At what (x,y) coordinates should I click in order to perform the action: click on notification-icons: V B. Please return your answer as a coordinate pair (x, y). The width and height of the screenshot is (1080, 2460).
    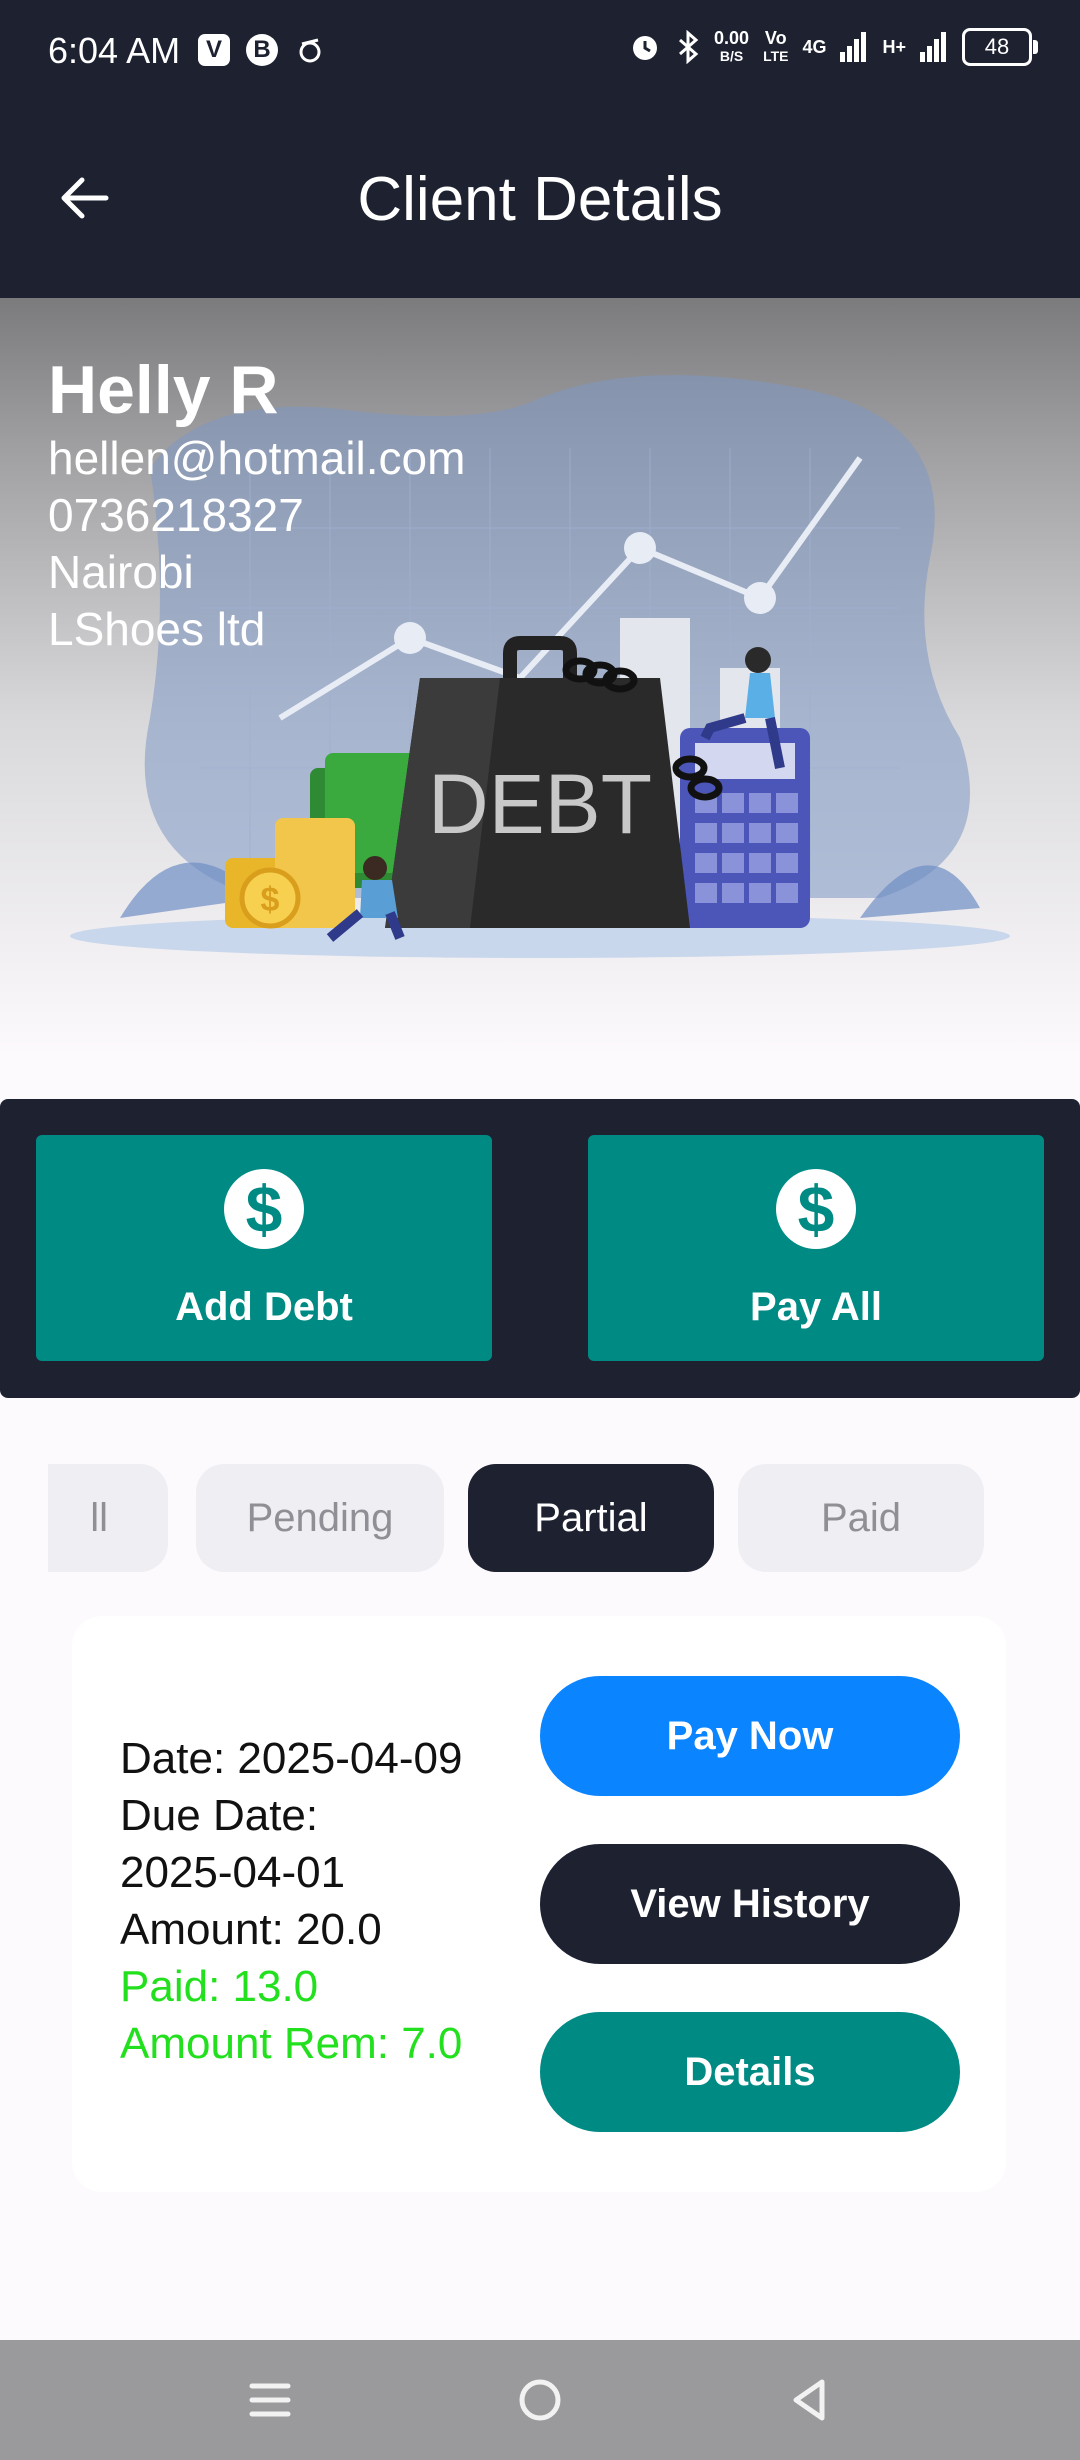
    Looking at the image, I should click on (262, 50).